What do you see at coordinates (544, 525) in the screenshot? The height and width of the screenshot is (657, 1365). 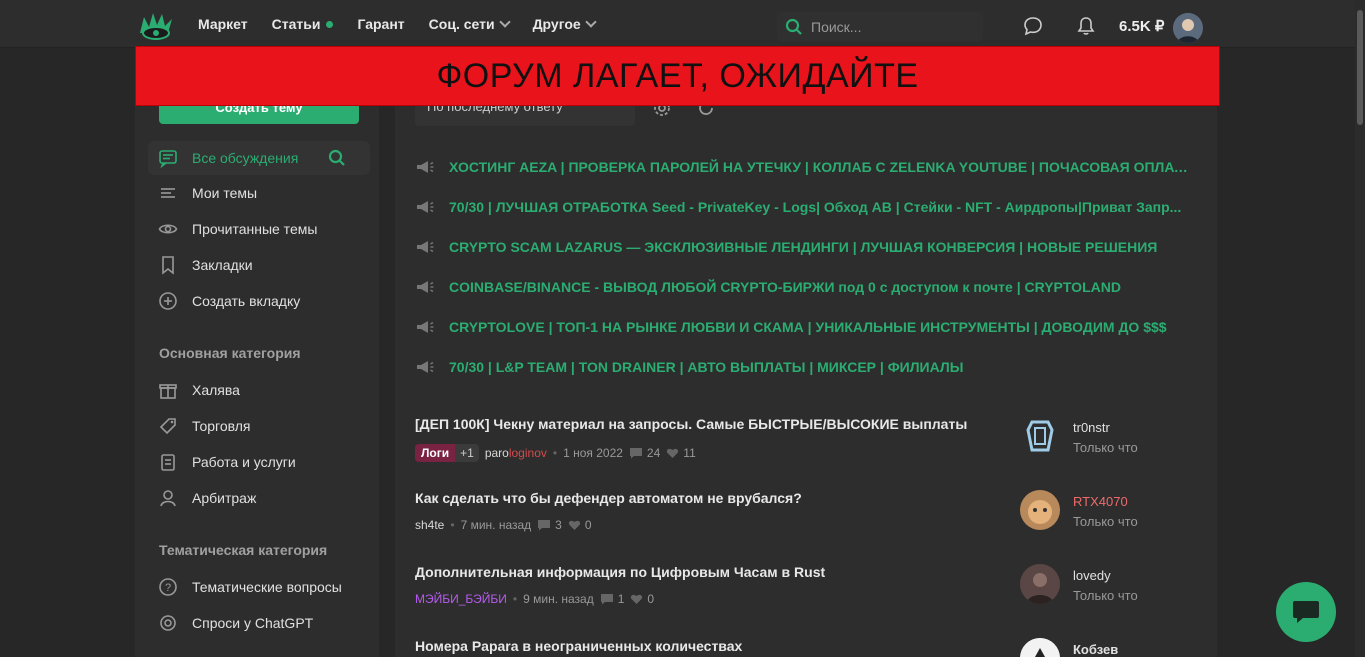 I see `comment-icon` at bounding box center [544, 525].